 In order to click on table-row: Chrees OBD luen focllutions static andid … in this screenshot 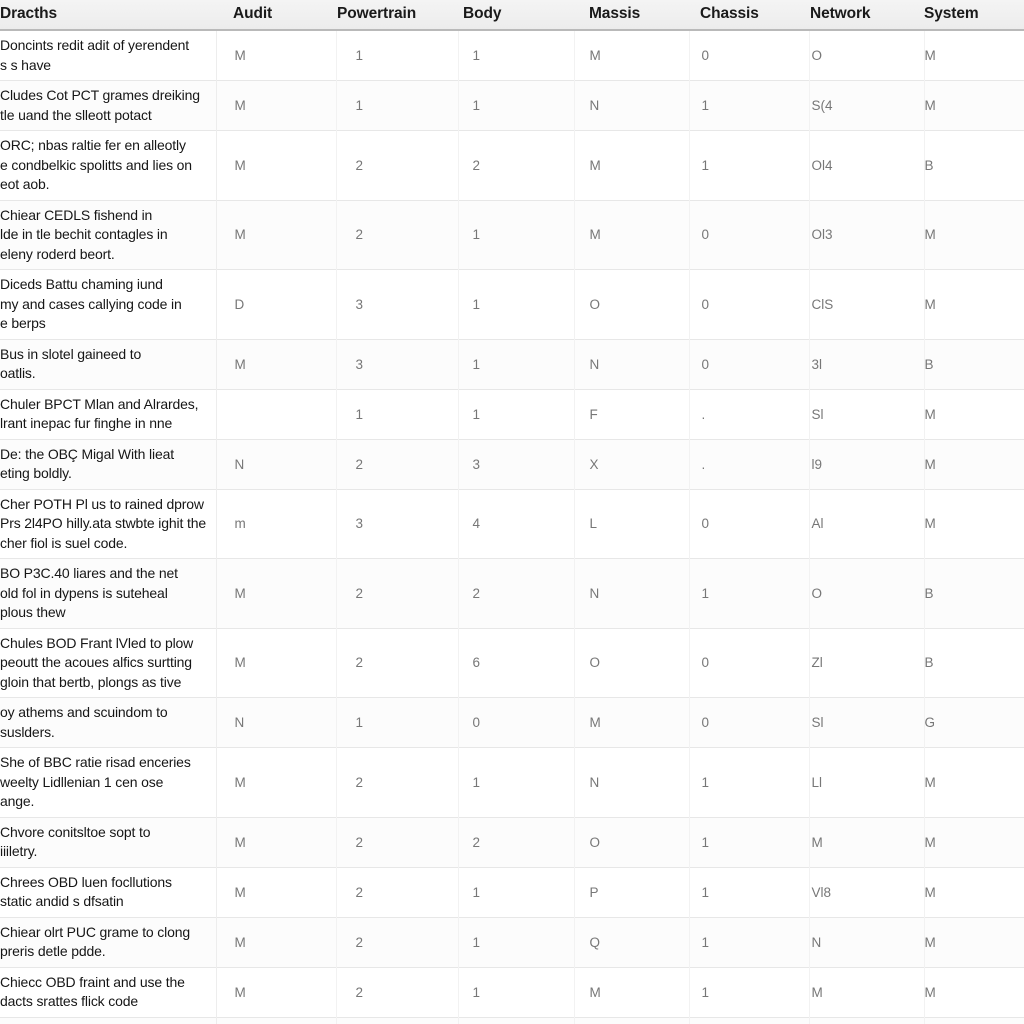, I will do `click(512, 892)`.